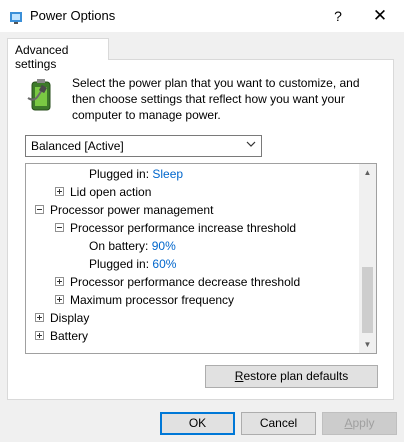  I want to click on tree-row-lid-plugged-in: Plugged in: Sleep, so click(136, 174).